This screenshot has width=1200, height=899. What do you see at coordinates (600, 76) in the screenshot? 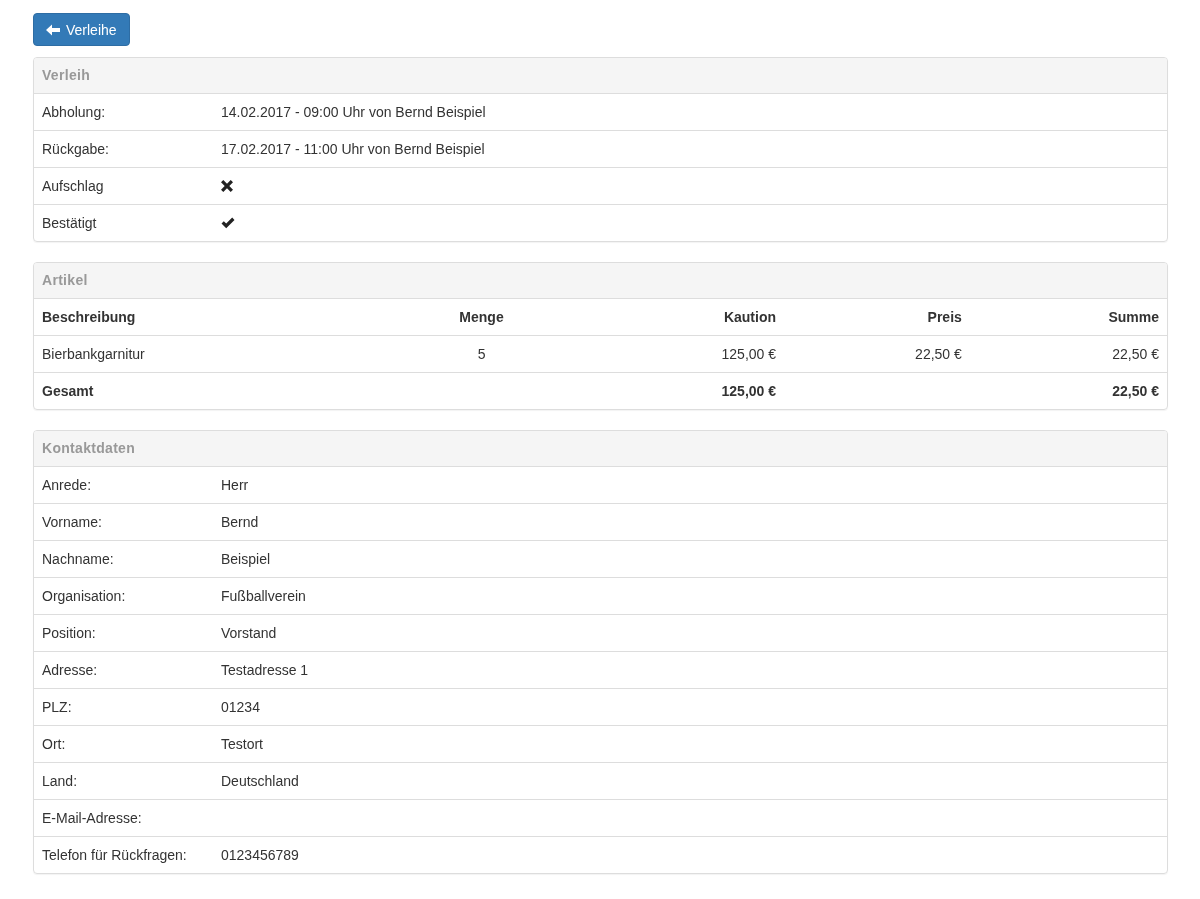
I see `panel-heading: Verleih` at bounding box center [600, 76].